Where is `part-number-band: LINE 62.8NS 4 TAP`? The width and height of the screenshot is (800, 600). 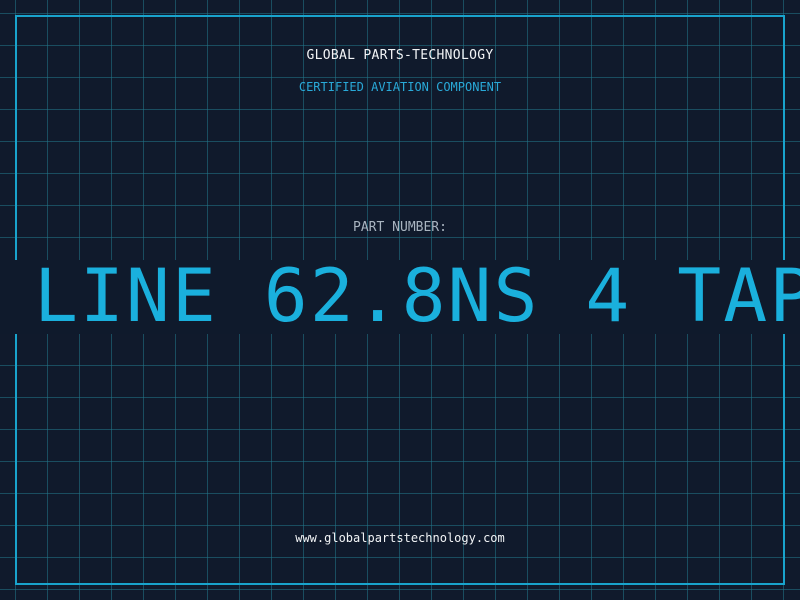 part-number-band: LINE 62.8NS 4 TAP is located at coordinates (400, 297).